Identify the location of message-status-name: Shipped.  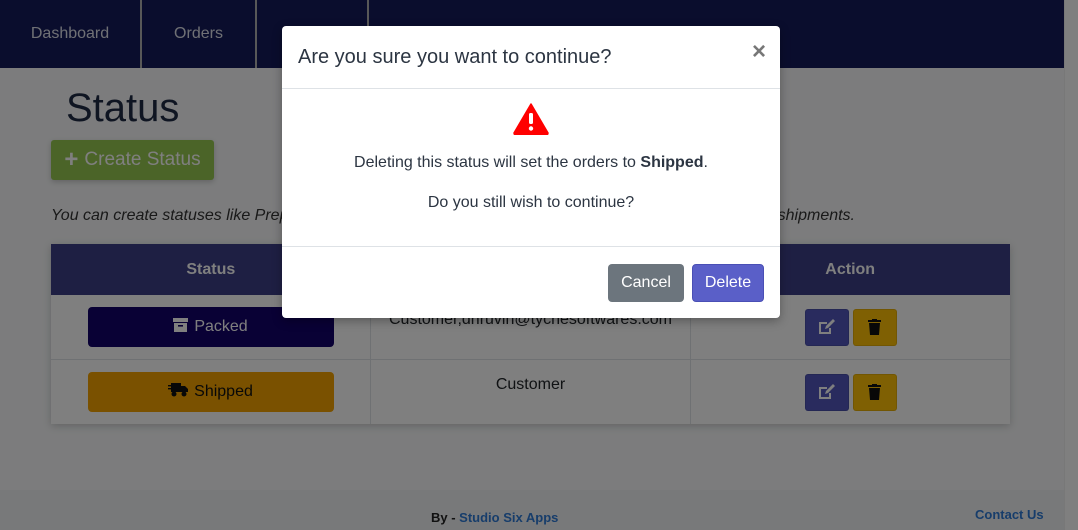
(672, 162).